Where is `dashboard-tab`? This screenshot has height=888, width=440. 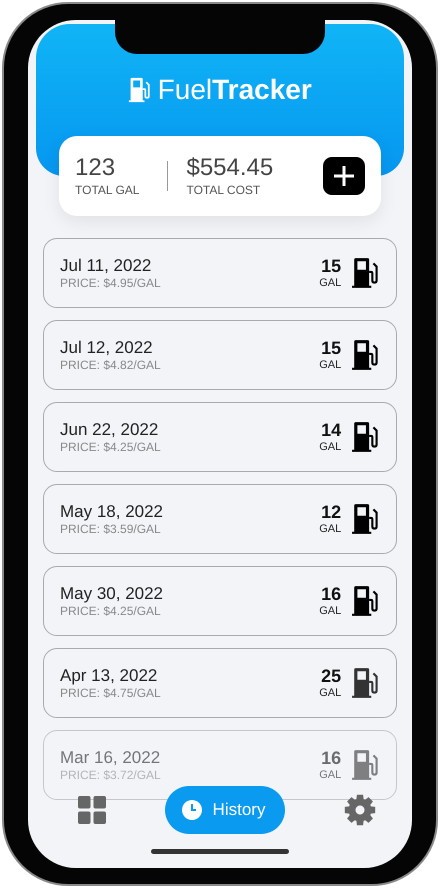 dashboard-tab is located at coordinates (92, 810).